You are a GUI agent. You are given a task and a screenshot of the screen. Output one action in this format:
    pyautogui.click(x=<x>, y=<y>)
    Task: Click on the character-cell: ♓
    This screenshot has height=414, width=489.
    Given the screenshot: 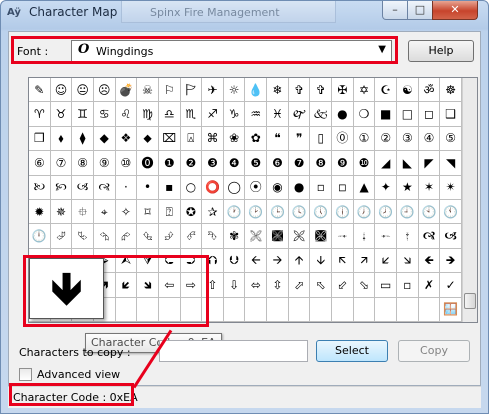 What is the action you would take?
    pyautogui.click(x=278, y=114)
    